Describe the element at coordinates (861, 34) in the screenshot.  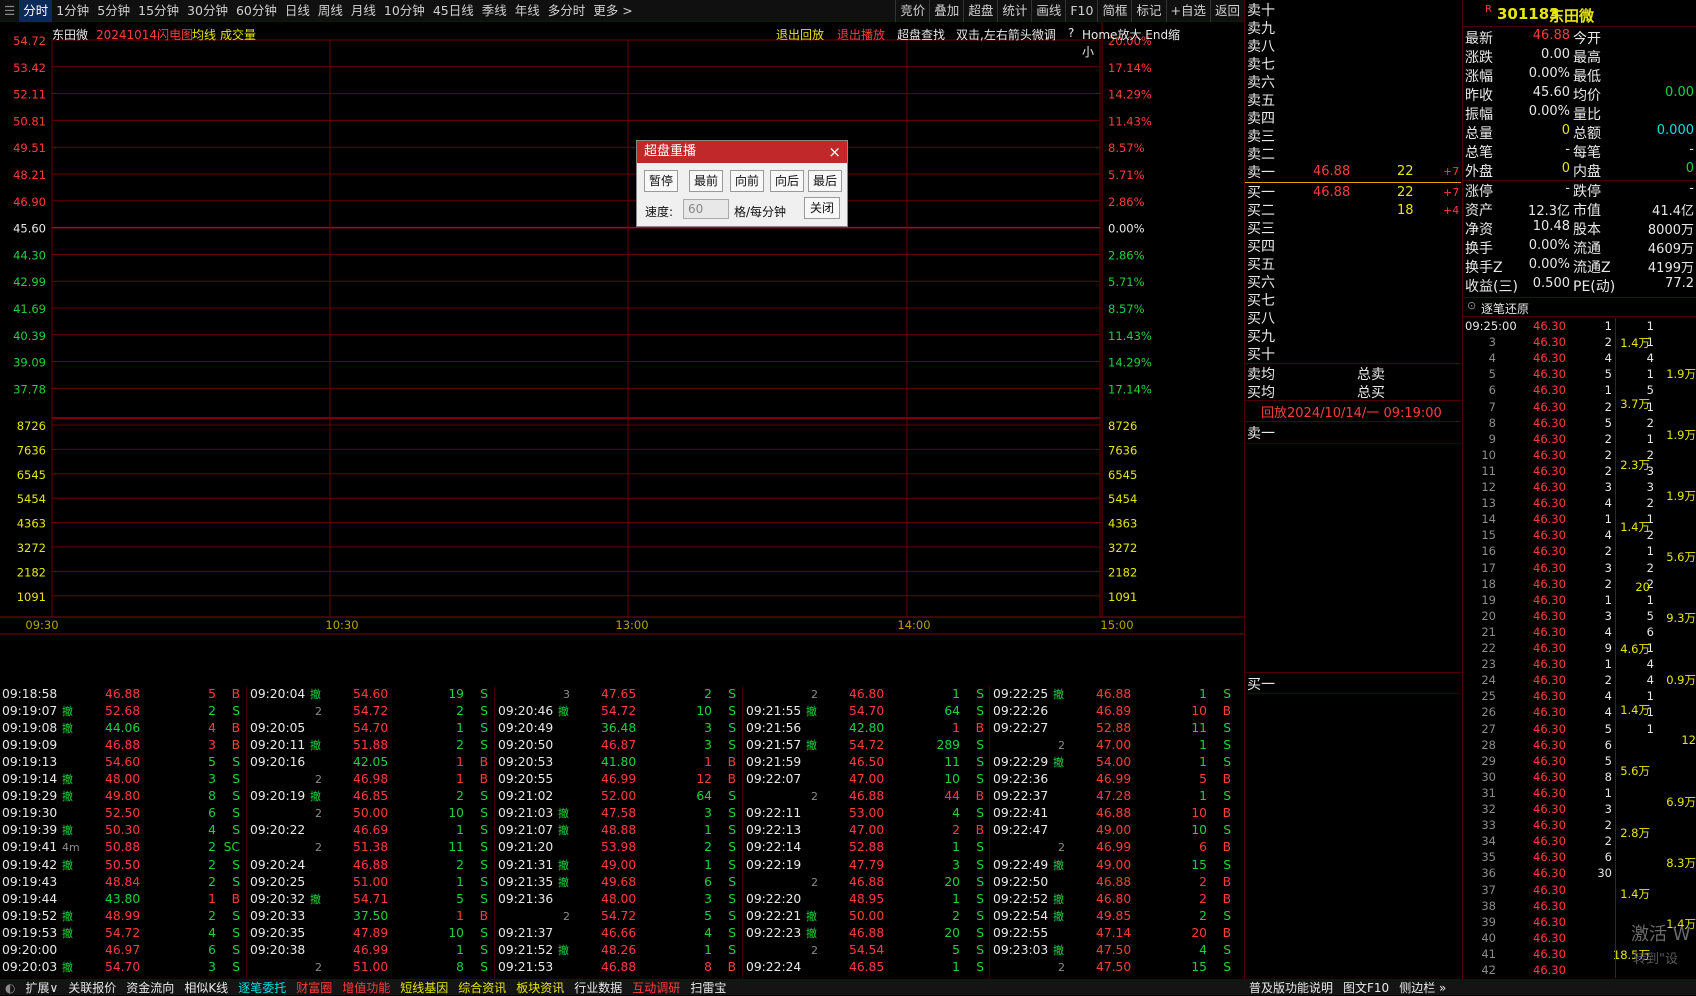
I see `exit-play-button: 退出播放` at that location.